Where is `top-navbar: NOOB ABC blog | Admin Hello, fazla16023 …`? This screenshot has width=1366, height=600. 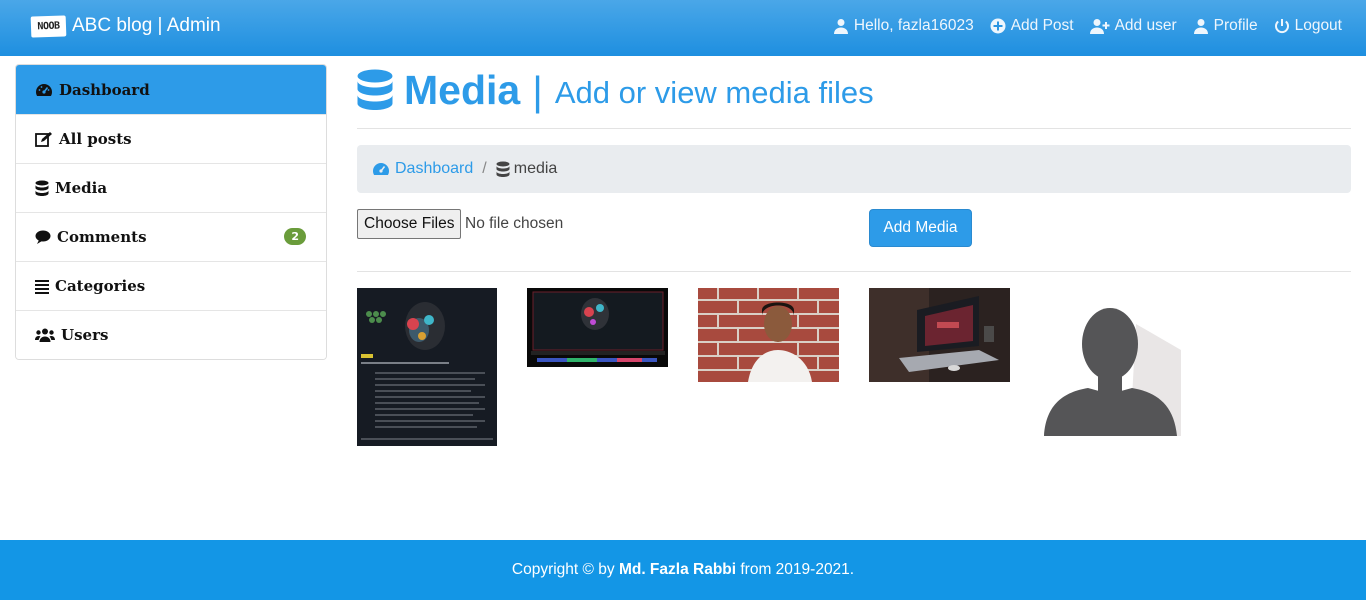 top-navbar: NOOB ABC blog | Admin Hello, fazla16023 … is located at coordinates (683, 28).